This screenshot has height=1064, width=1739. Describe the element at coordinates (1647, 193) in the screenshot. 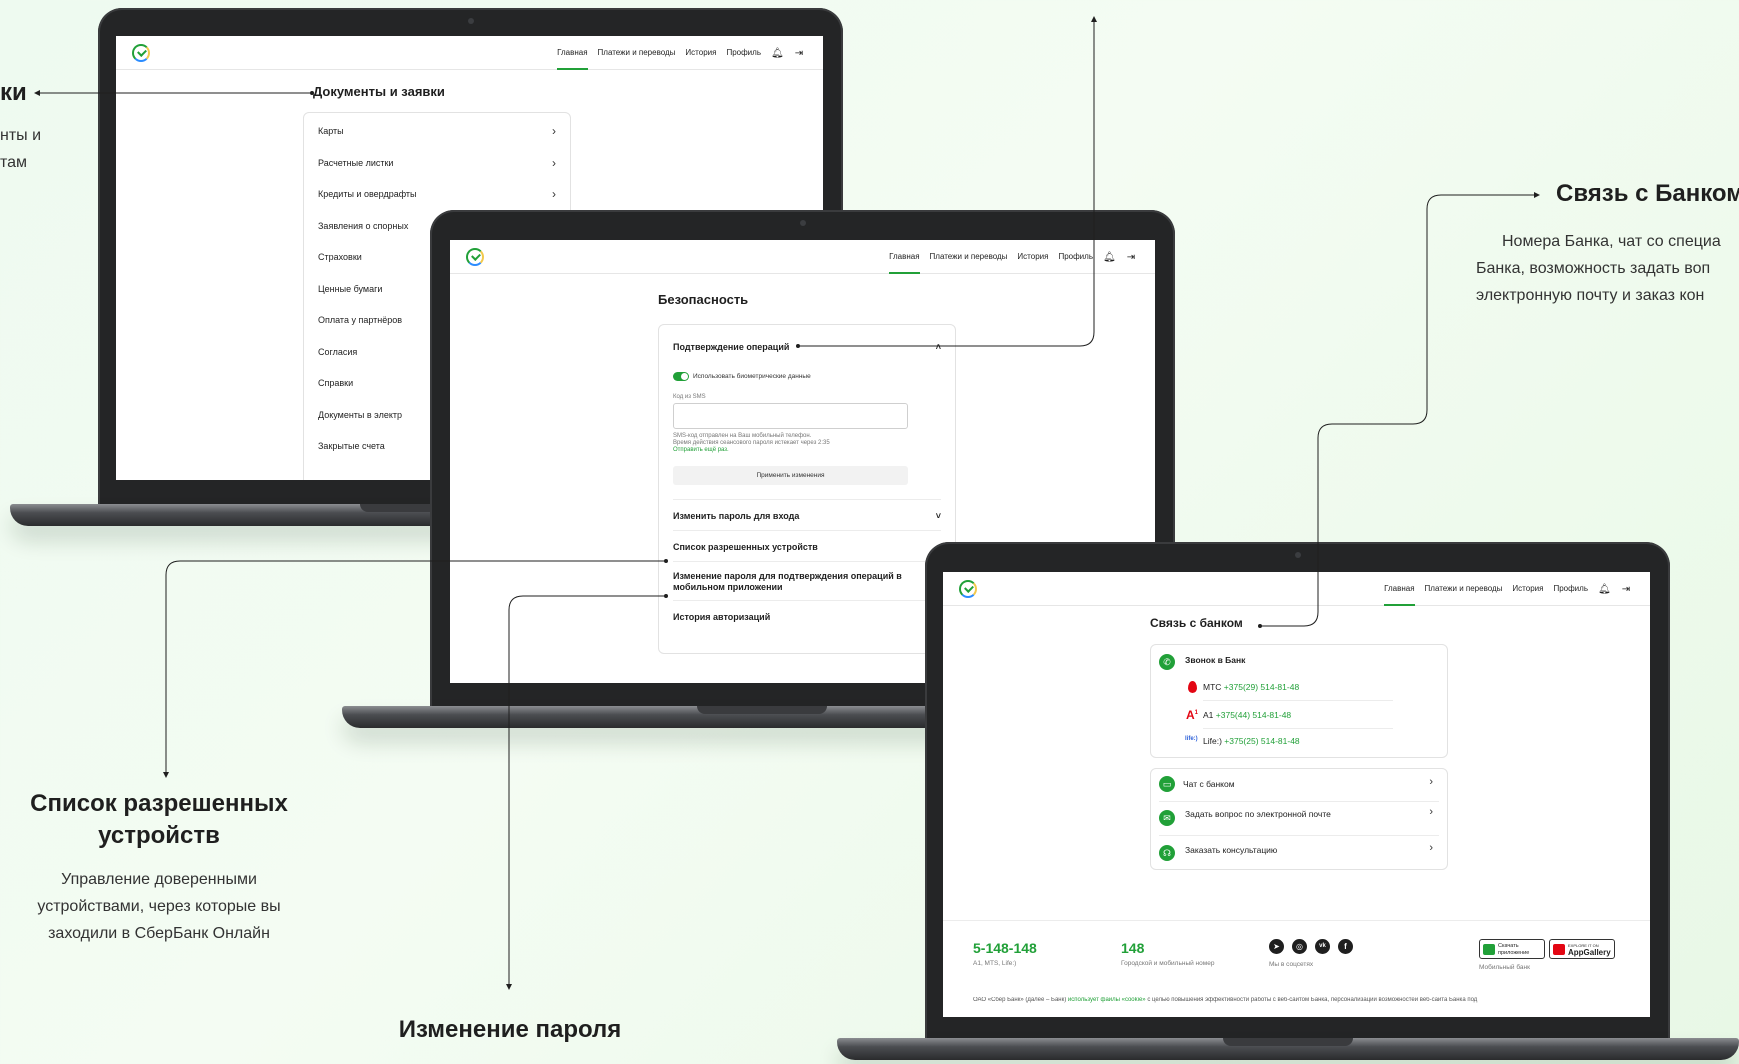

I see `annotation-contact-title: Связь с Банком` at that location.